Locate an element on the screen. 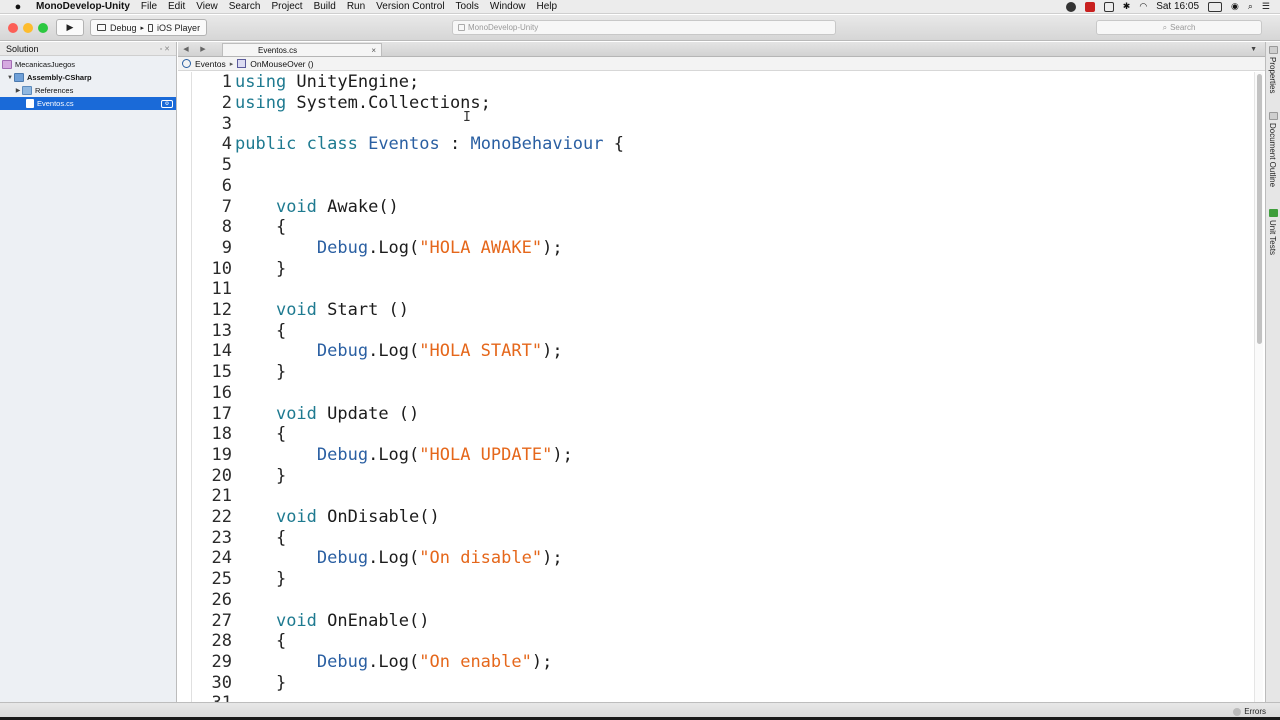  code-line: 6 is located at coordinates (206, 186).